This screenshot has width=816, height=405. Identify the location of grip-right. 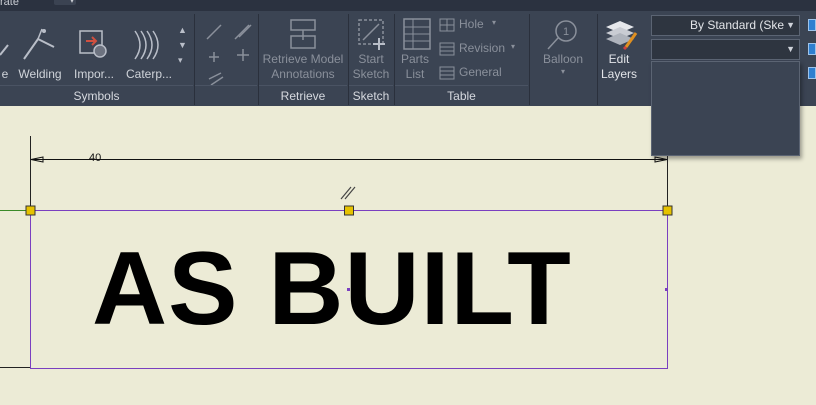
(667, 210).